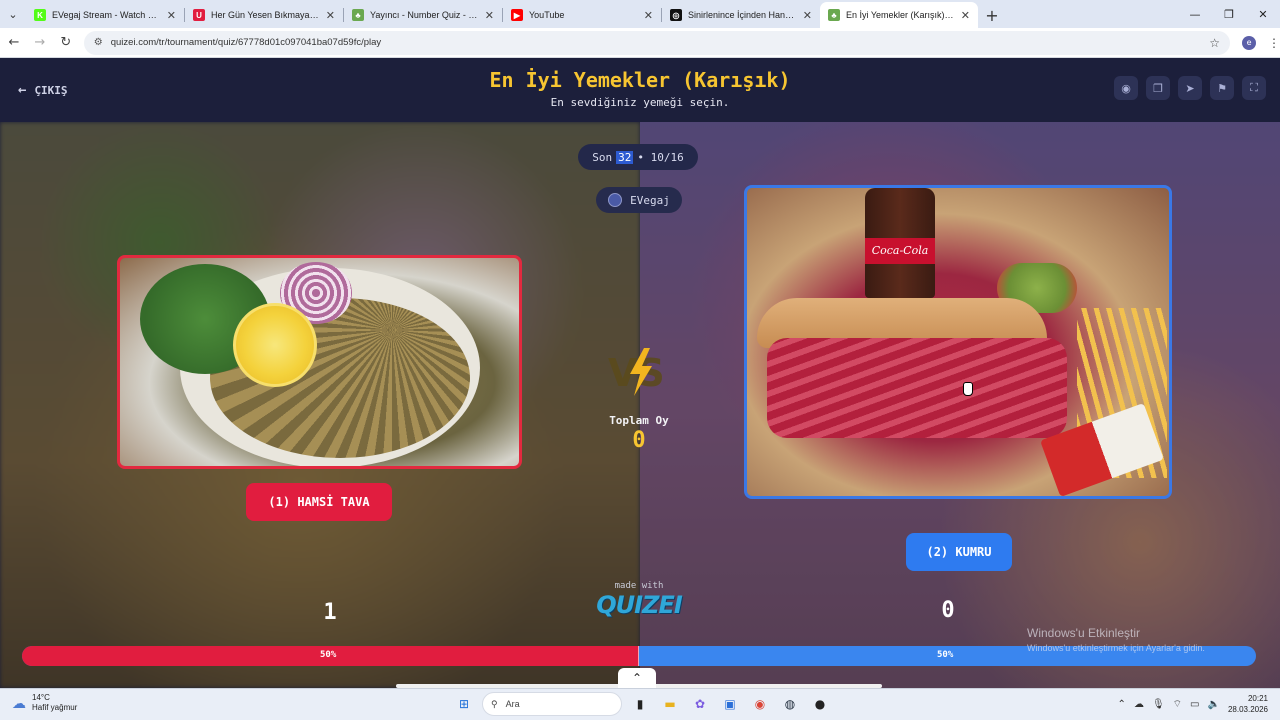 The image size is (1280, 720). What do you see at coordinates (639, 605) in the screenshot?
I see `quizei-logo: QUIZEI` at bounding box center [639, 605].